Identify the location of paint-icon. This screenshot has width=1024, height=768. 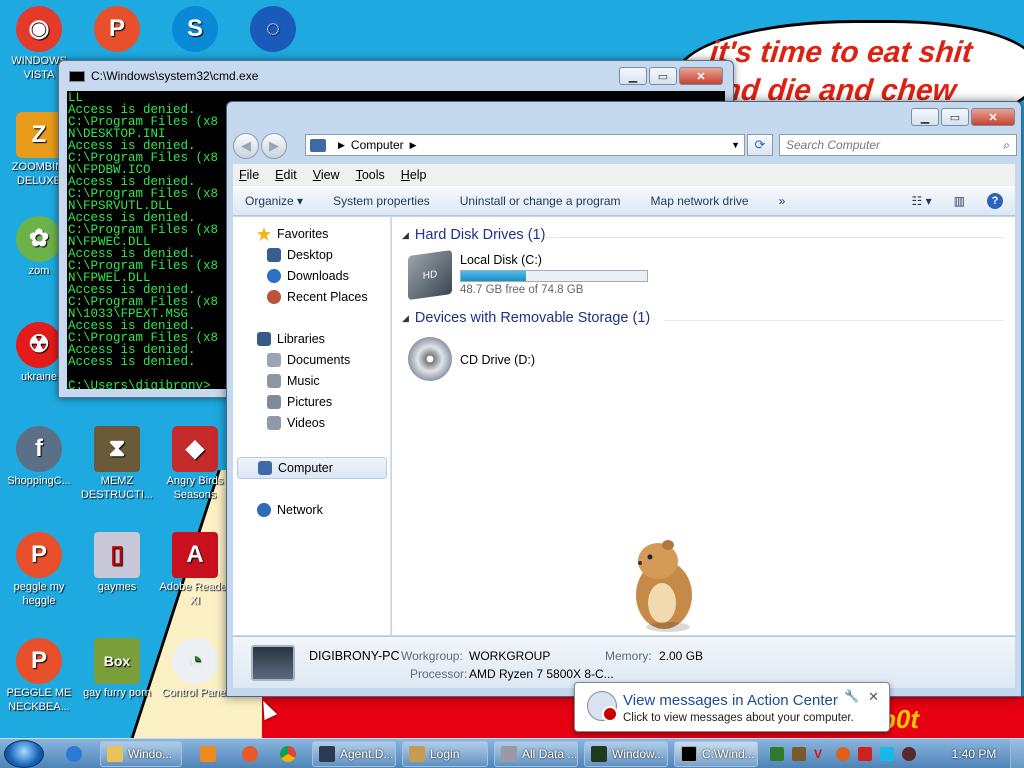
(250, 754).